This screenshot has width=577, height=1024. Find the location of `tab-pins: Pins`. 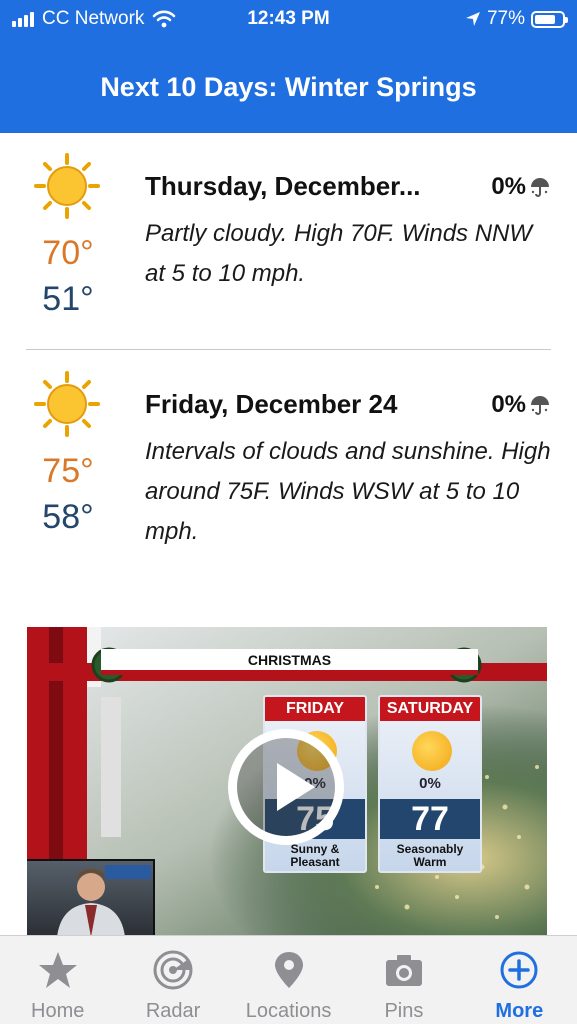

tab-pins: Pins is located at coordinates (403, 980).